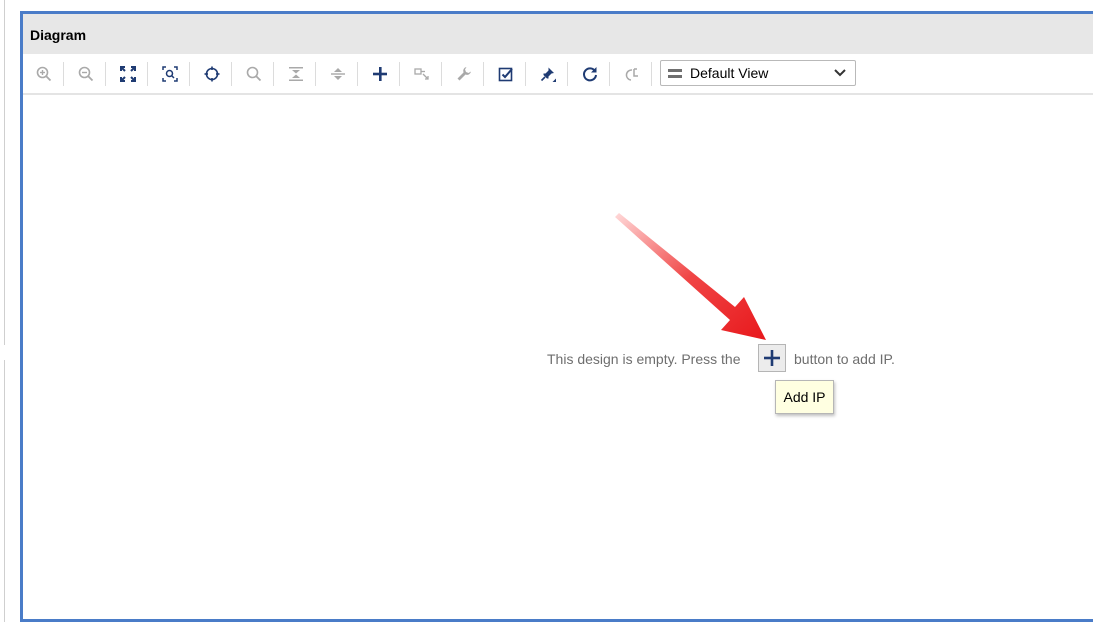  I want to click on search-icon, so click(254, 74).